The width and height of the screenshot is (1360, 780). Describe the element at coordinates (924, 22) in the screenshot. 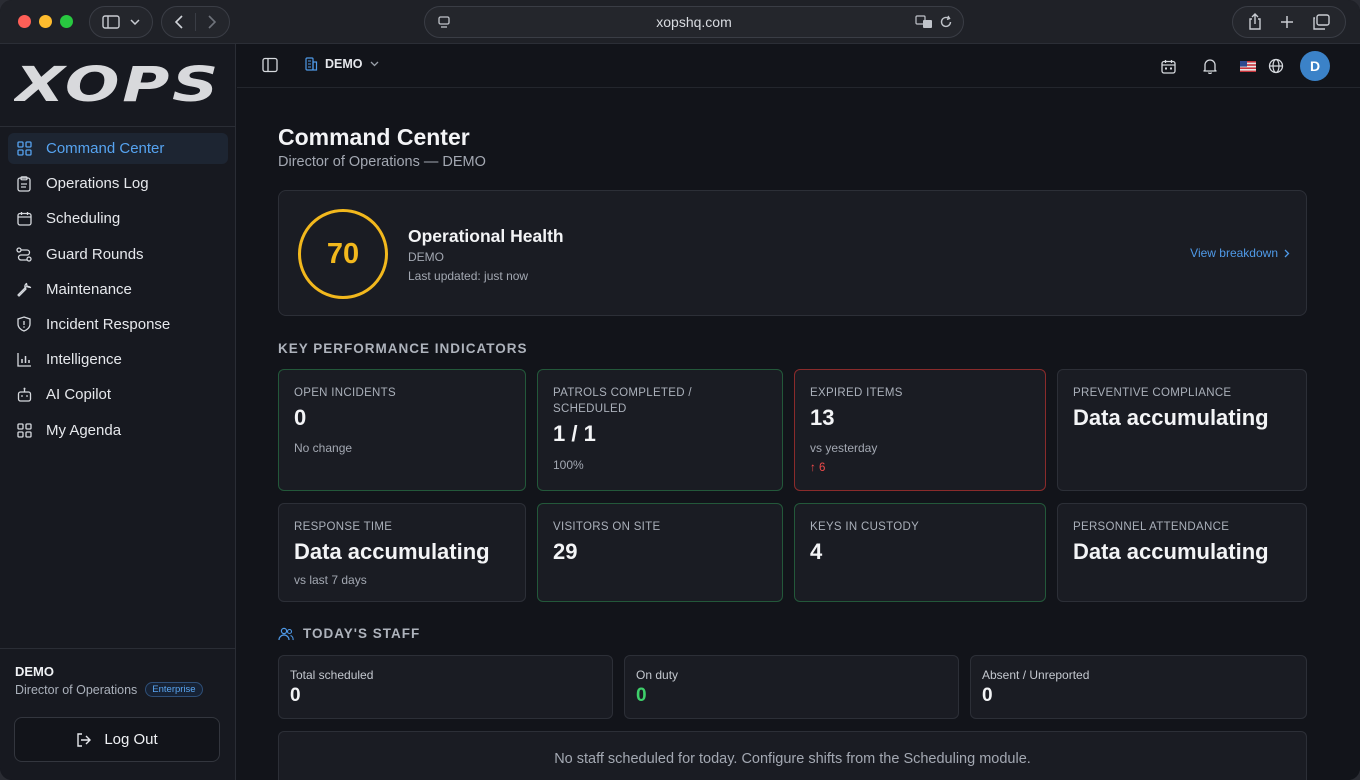

I see `translate-icon` at that location.